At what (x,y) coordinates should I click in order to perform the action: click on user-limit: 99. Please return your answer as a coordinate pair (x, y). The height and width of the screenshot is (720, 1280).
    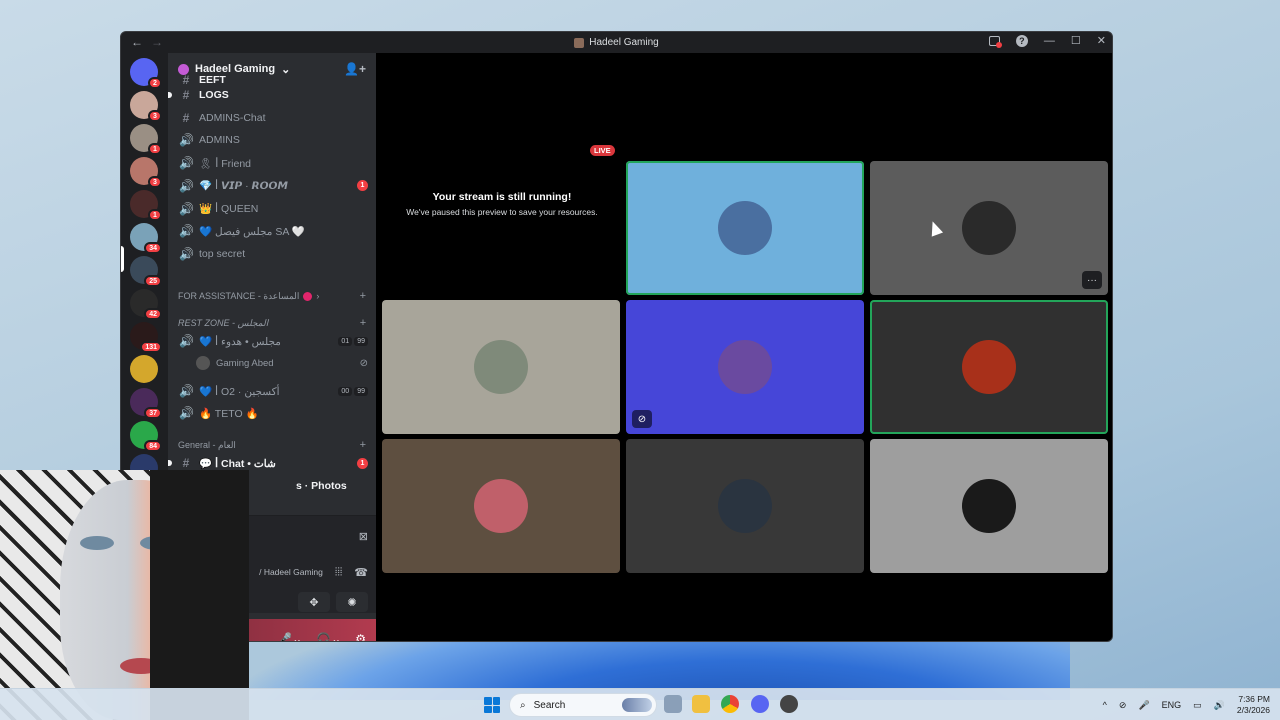
    Looking at the image, I should click on (361, 341).